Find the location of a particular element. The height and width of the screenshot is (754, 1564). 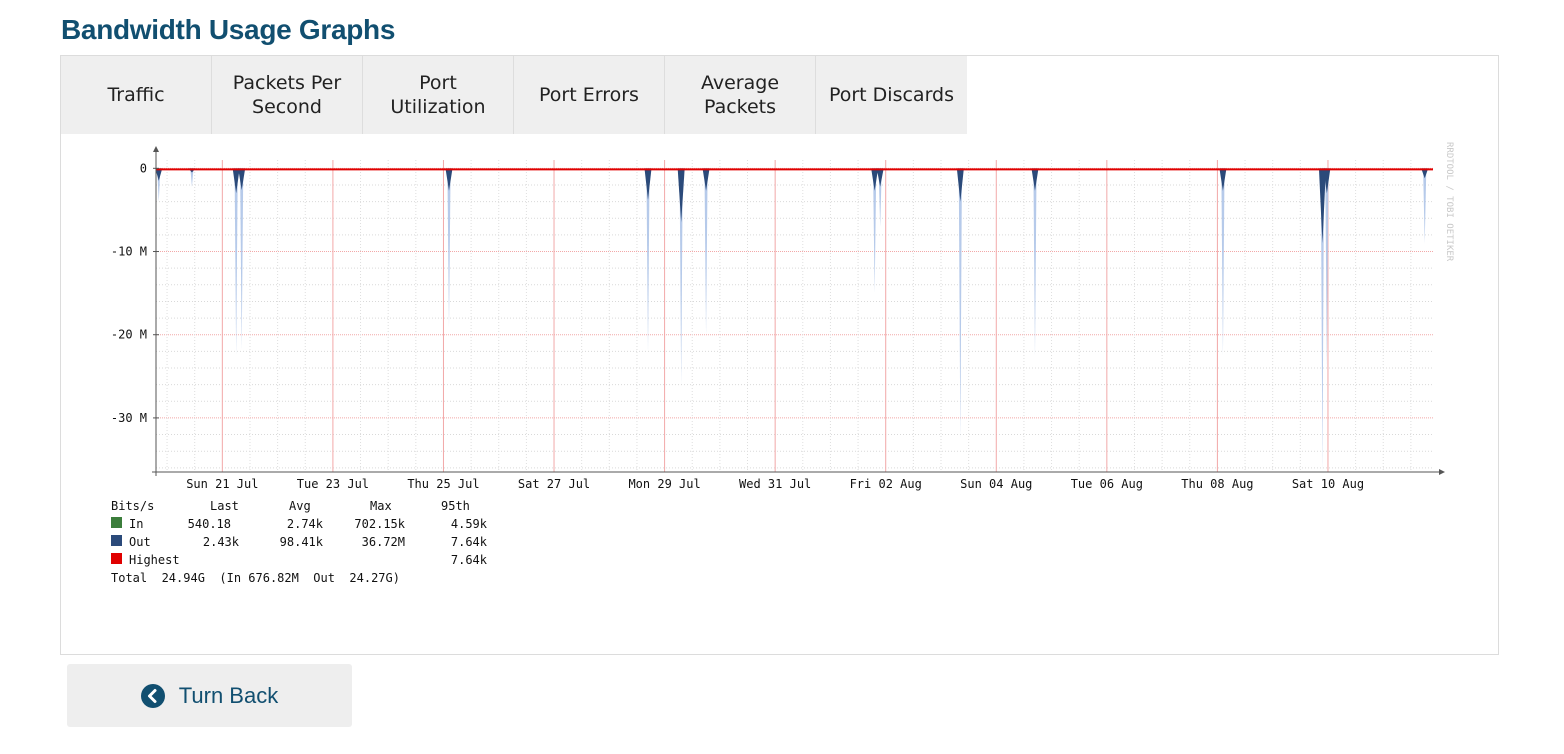

legend-in-95th: 4.59k is located at coordinates (469, 524).